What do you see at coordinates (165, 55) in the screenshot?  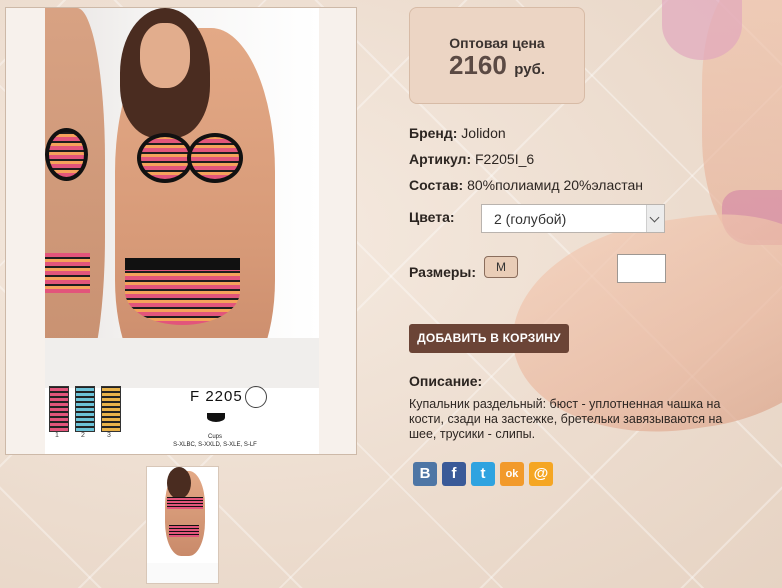 I see `model-face` at bounding box center [165, 55].